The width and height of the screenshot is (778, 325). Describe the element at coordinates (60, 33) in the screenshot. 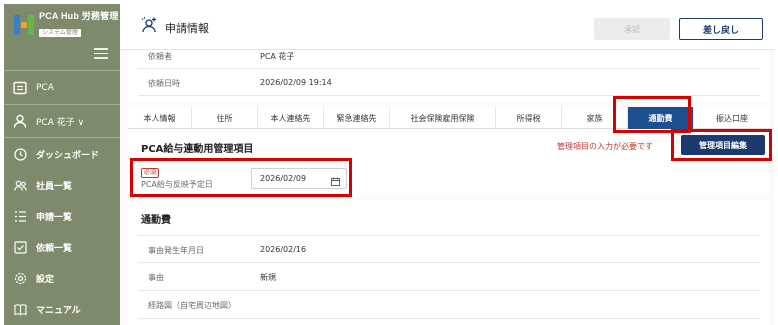

I see `logo-badge: システム管理` at that location.